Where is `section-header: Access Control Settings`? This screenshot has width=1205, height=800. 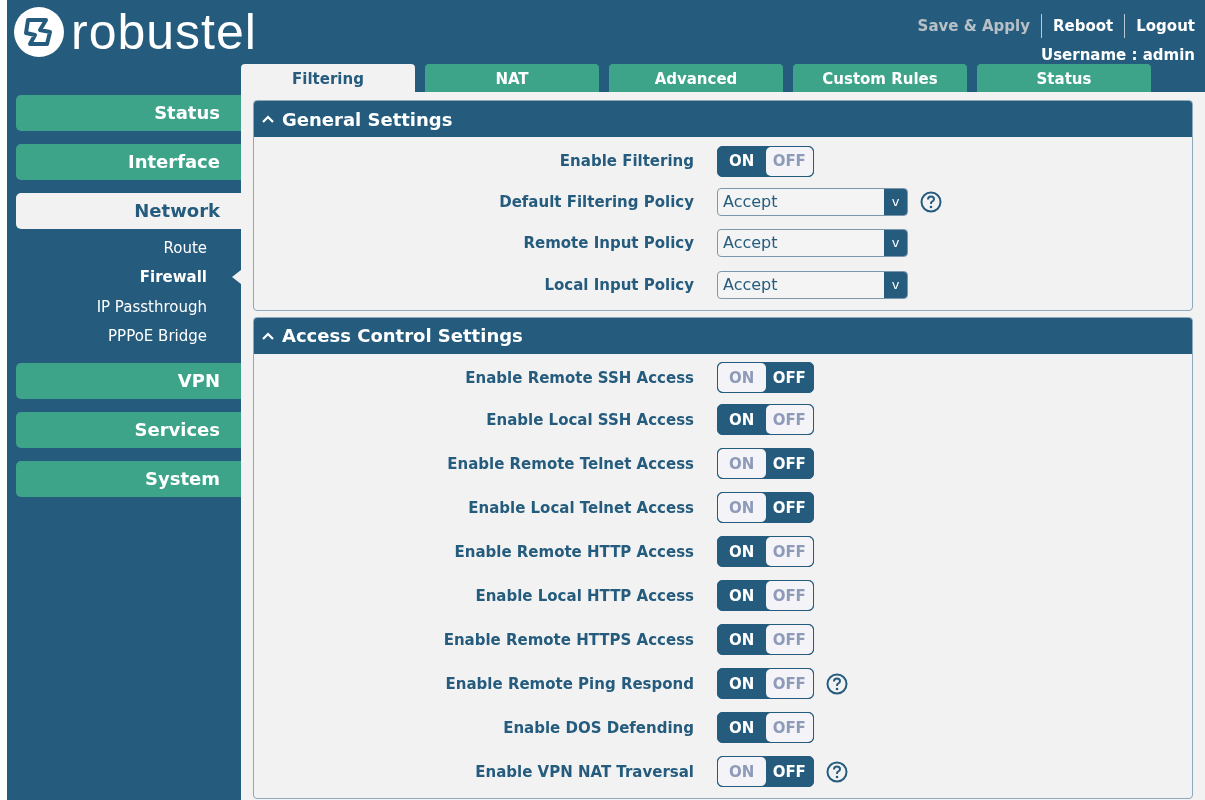
section-header: Access Control Settings is located at coordinates (723, 335).